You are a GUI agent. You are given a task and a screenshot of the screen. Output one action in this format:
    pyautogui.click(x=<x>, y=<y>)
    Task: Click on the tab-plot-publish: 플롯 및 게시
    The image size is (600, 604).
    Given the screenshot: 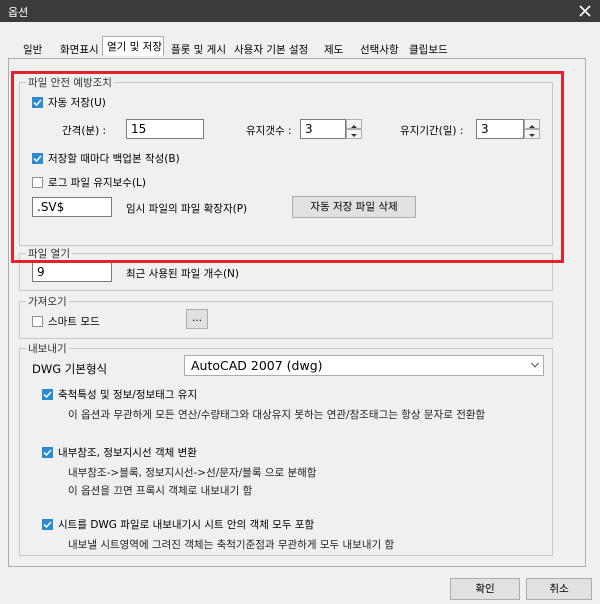 What is the action you would take?
    pyautogui.click(x=198, y=49)
    